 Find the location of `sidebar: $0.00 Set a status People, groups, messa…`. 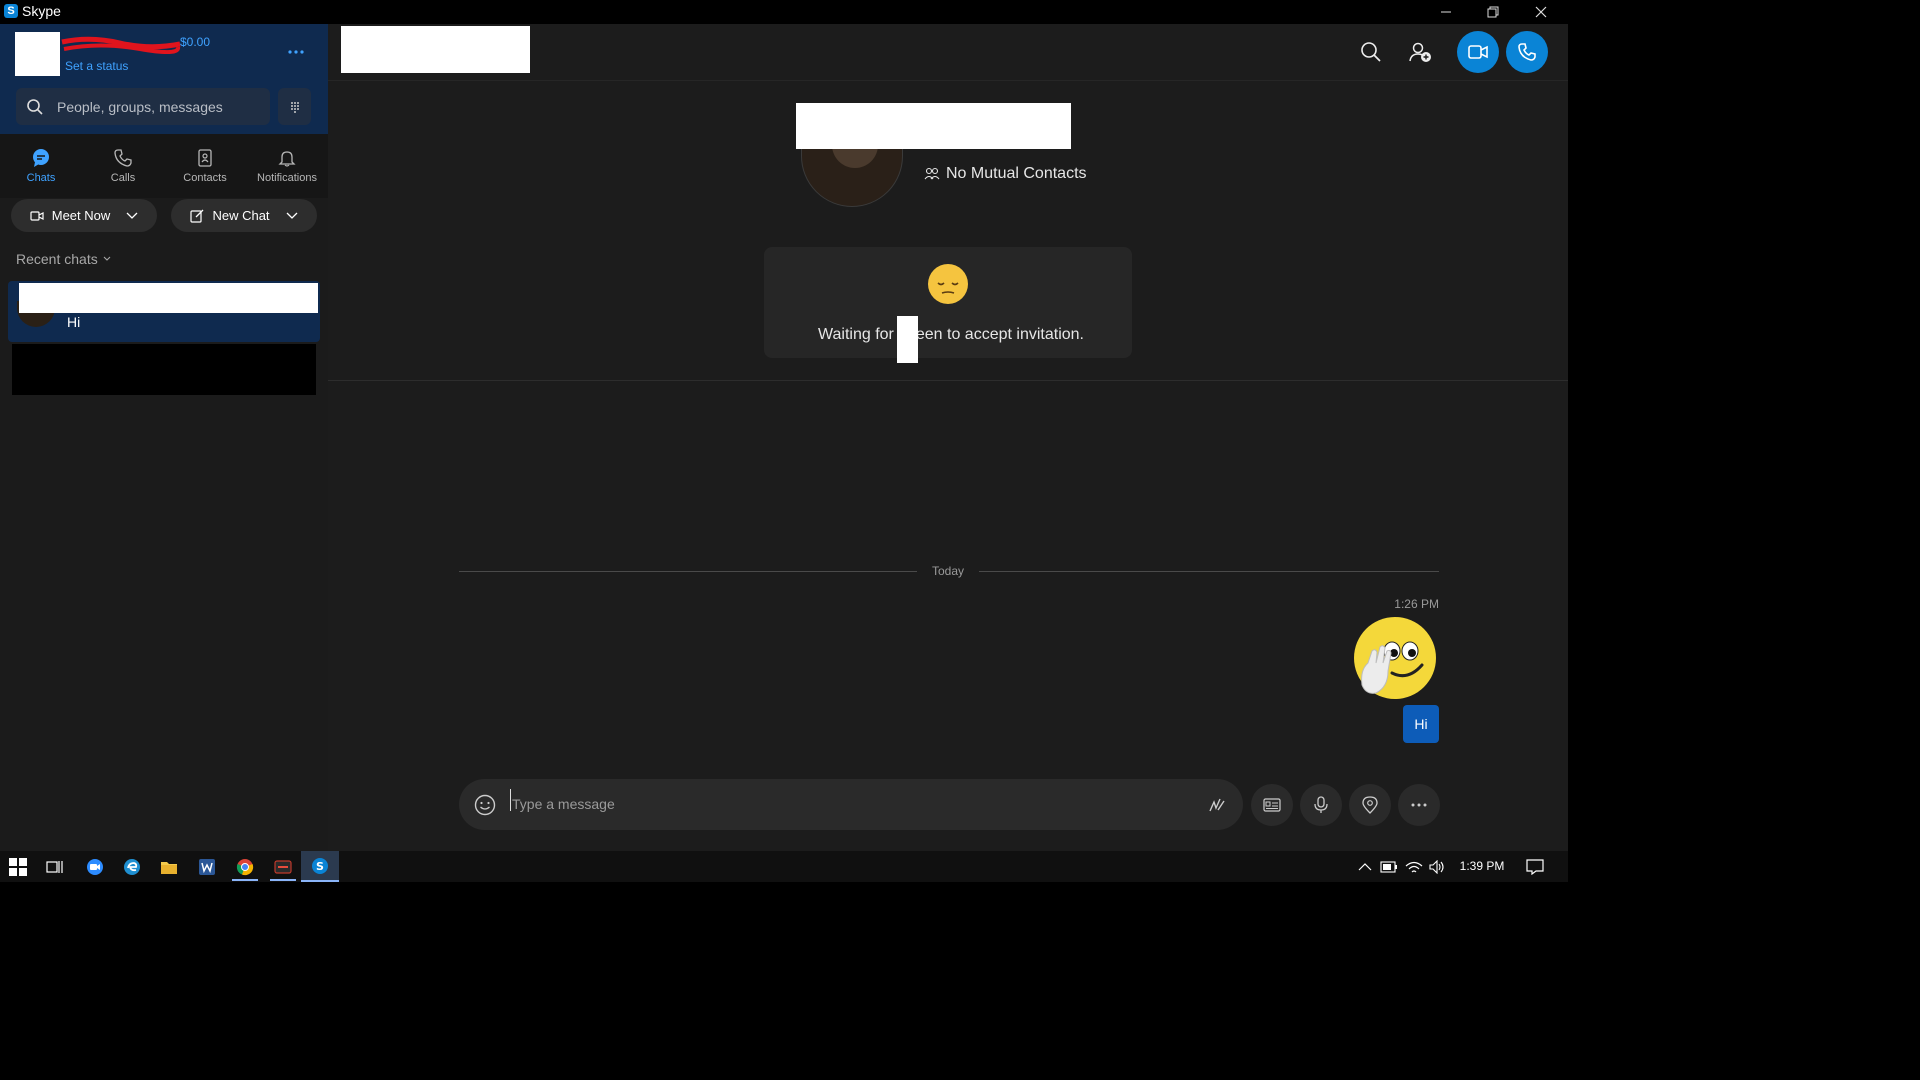

sidebar: $0.00 Set a status People, groups, messa… is located at coordinates (164, 437).